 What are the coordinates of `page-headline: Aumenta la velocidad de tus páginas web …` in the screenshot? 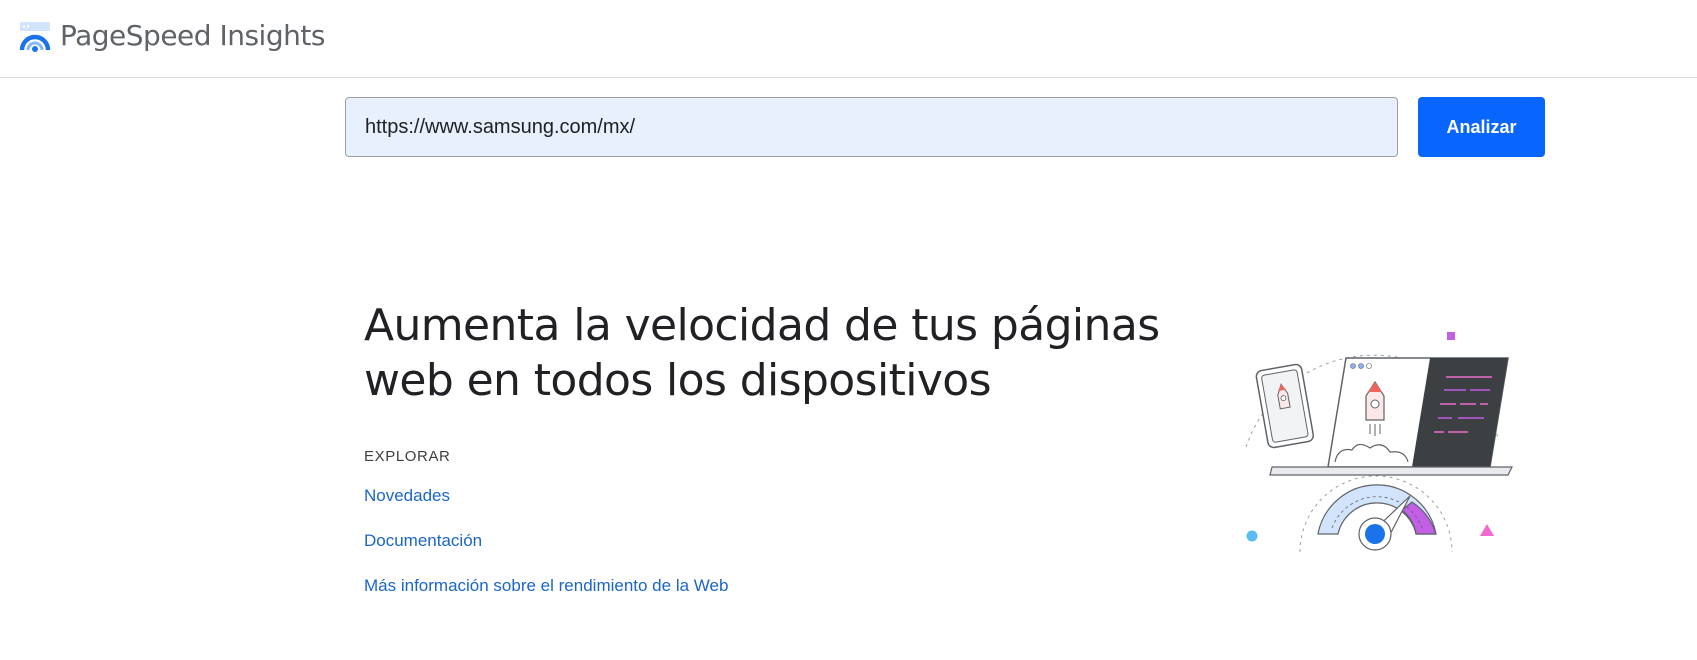 It's located at (762, 353).